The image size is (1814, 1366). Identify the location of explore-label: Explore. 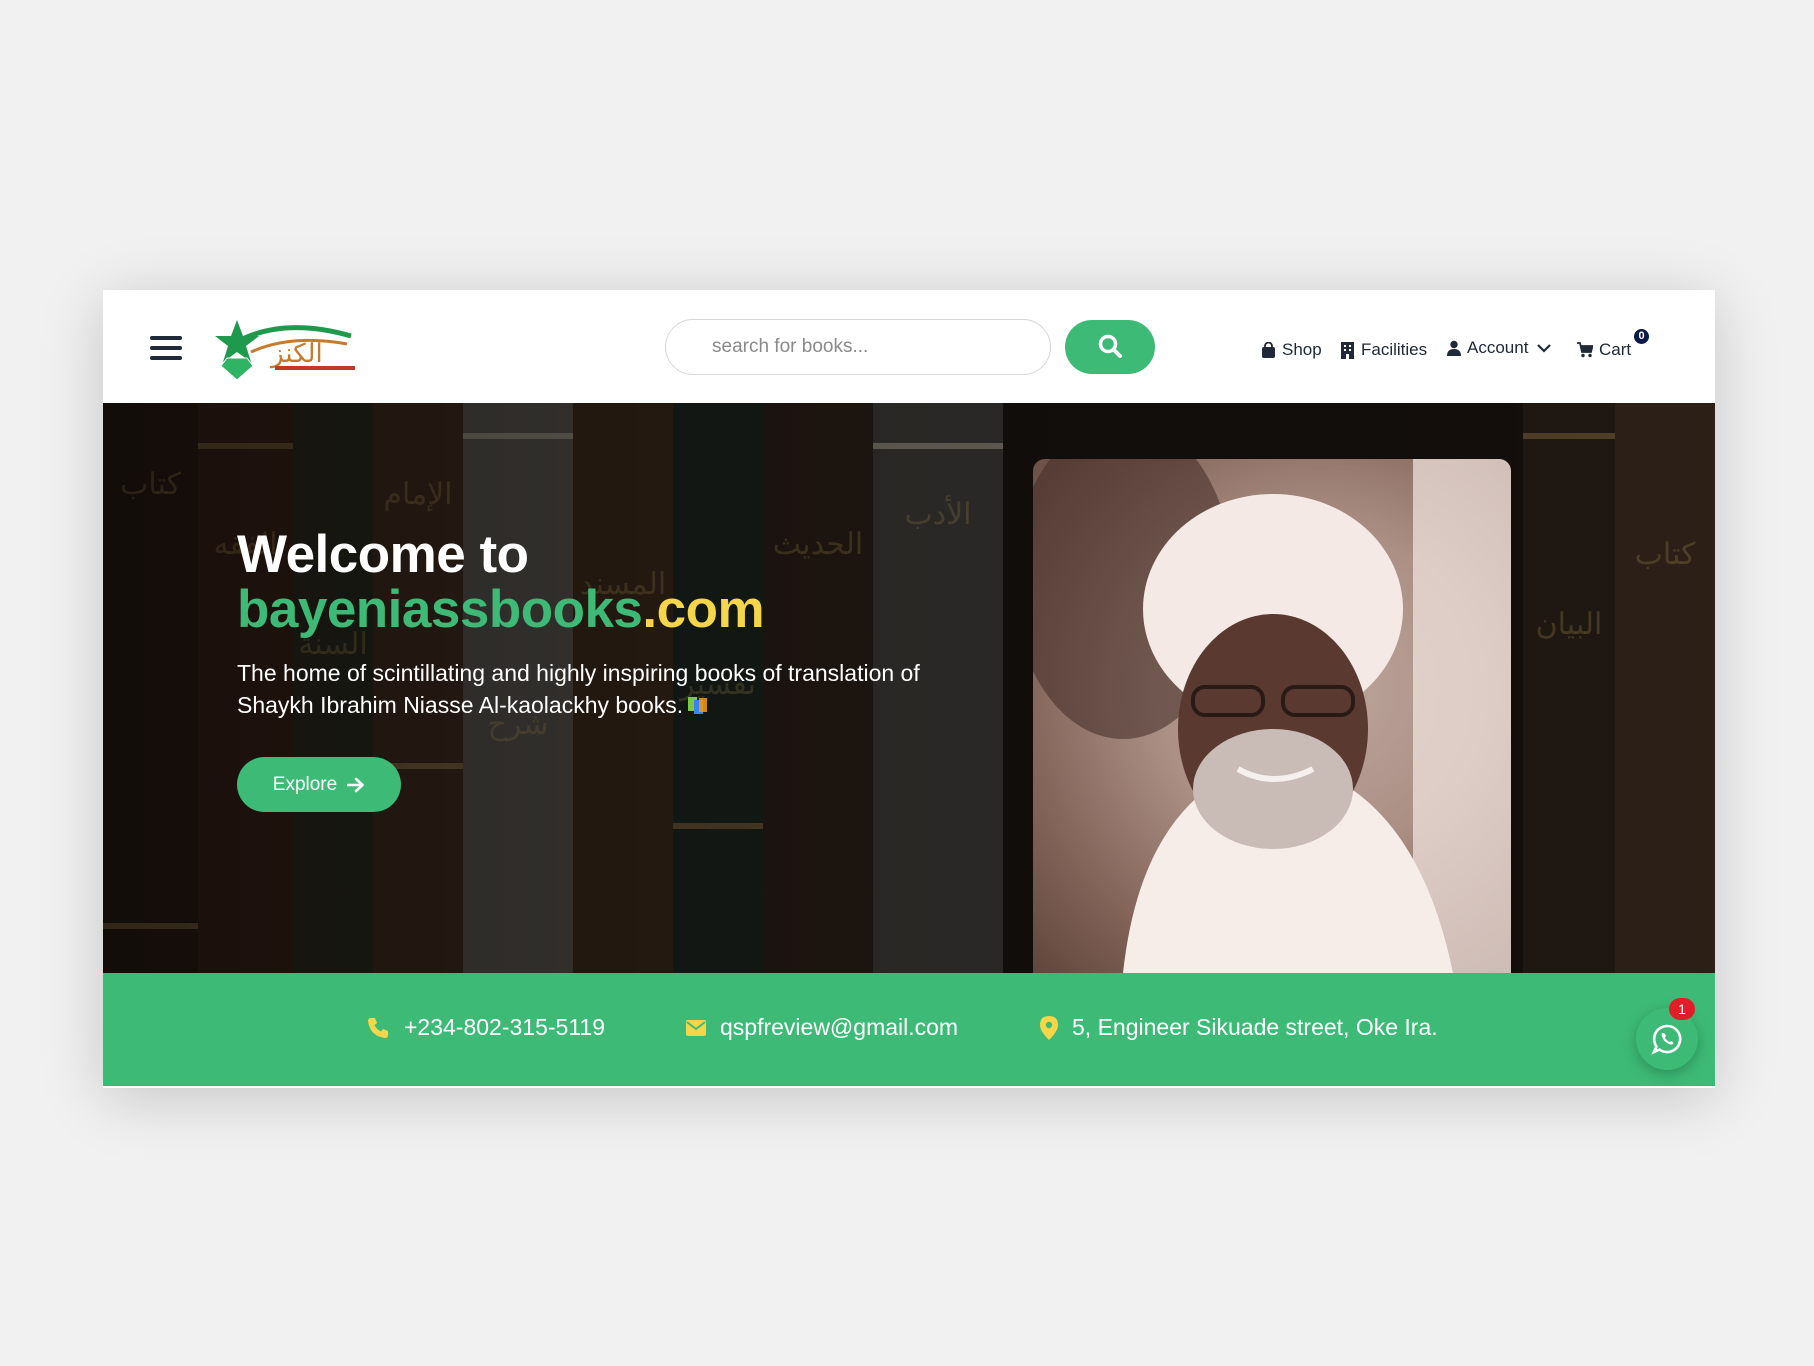
(305, 784).